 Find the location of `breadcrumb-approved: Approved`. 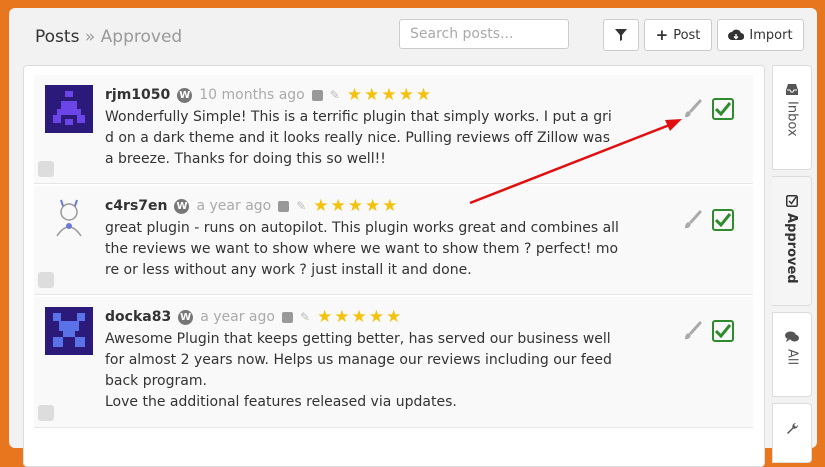

breadcrumb-approved: Approved is located at coordinates (141, 37).